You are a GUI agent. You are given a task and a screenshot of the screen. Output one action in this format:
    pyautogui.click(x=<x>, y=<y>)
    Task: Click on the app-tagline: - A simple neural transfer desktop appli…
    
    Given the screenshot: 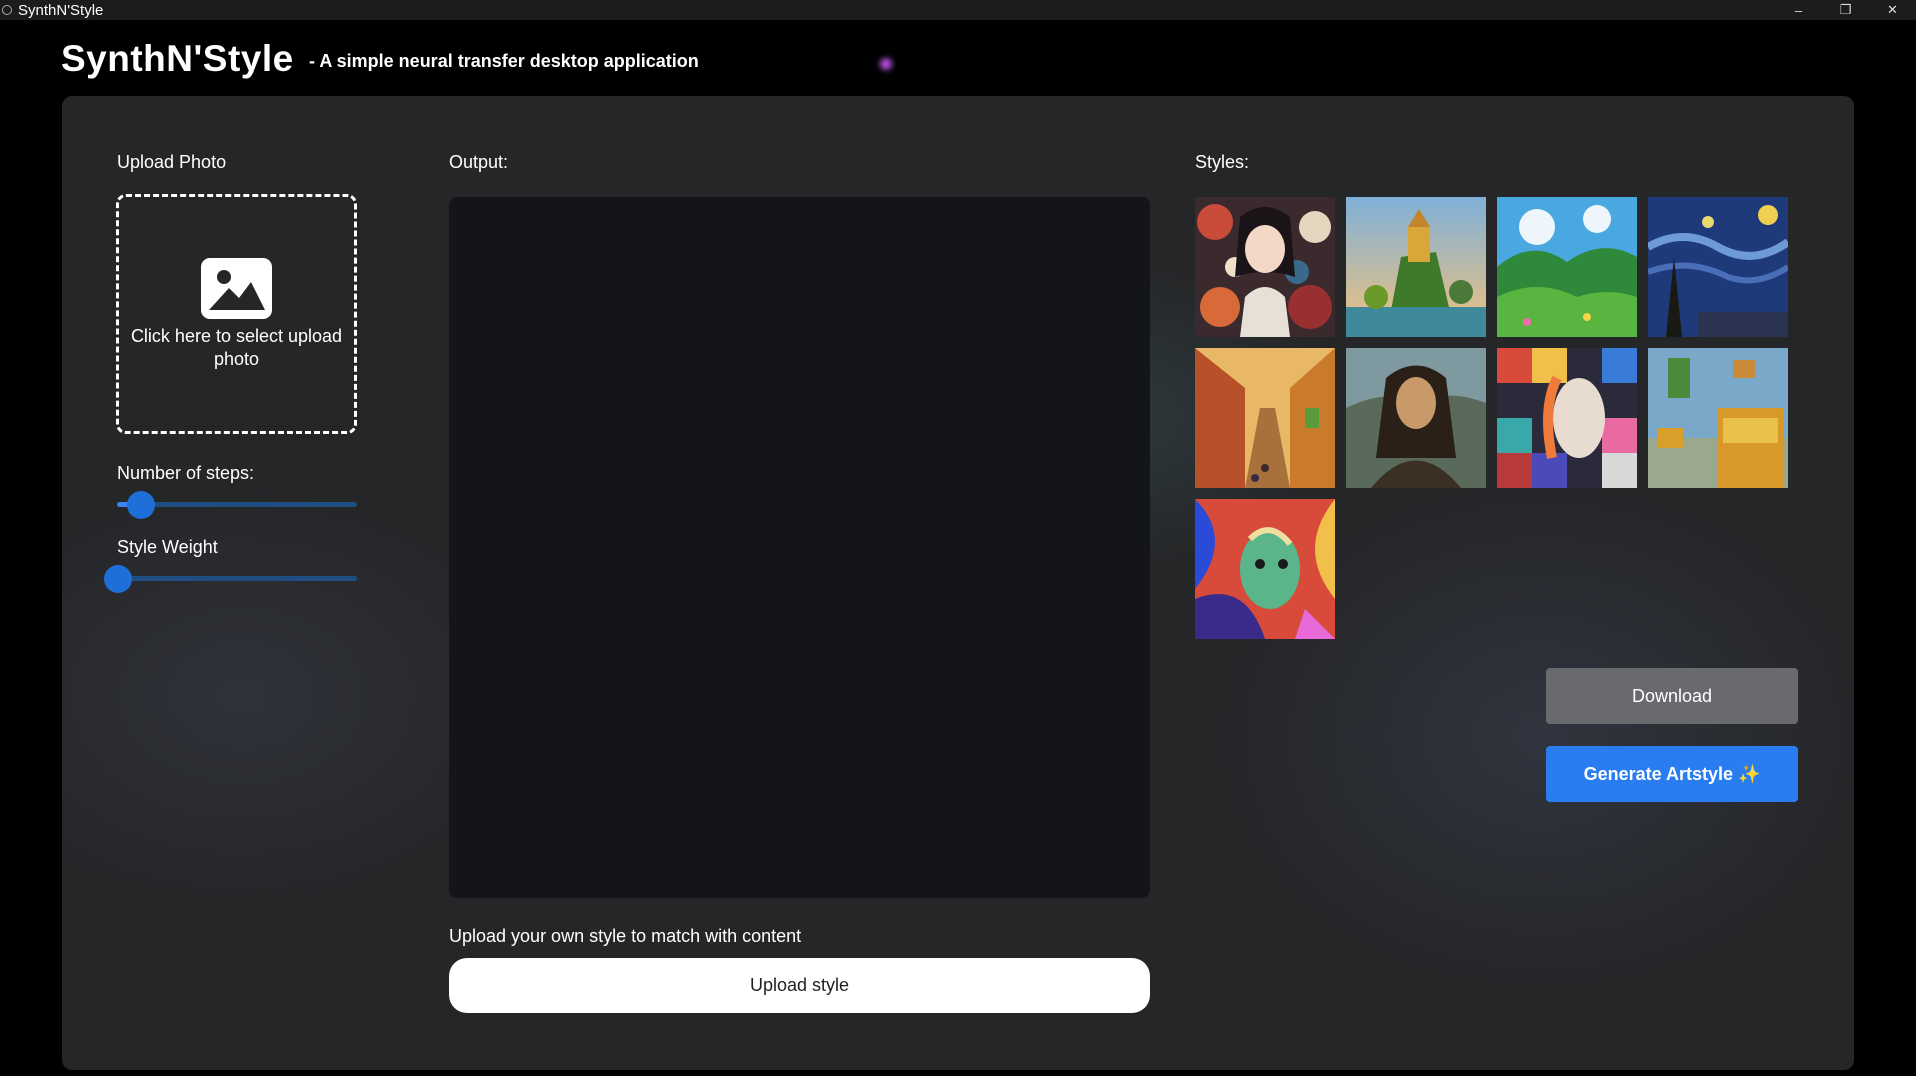 What is the action you would take?
    pyautogui.click(x=504, y=61)
    